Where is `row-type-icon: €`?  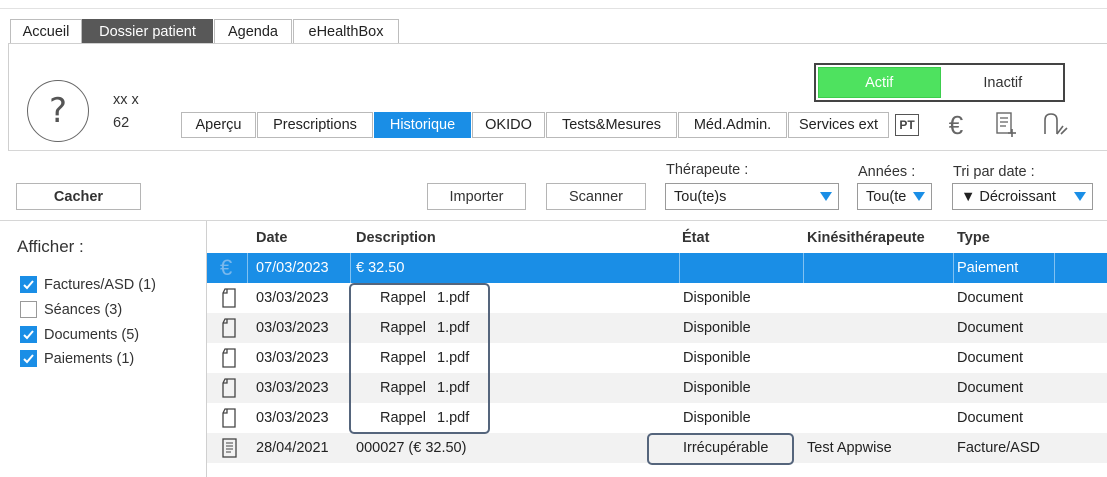
row-type-icon: € is located at coordinates (230, 267).